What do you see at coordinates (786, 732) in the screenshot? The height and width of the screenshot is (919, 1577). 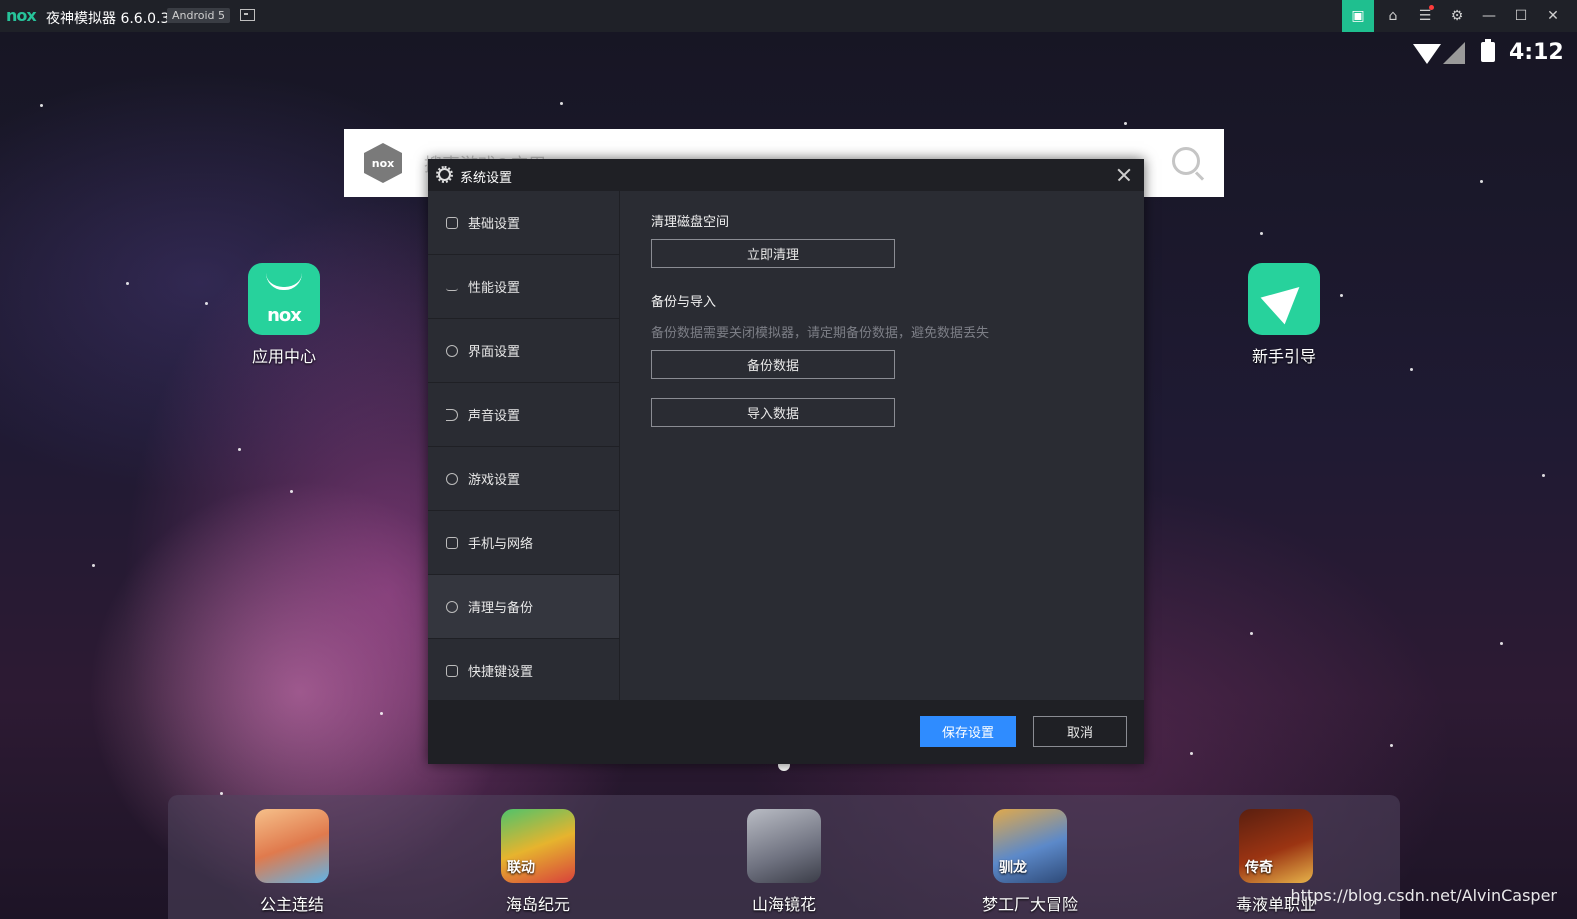 I see `dialog-footer: 保存设置 取消` at bounding box center [786, 732].